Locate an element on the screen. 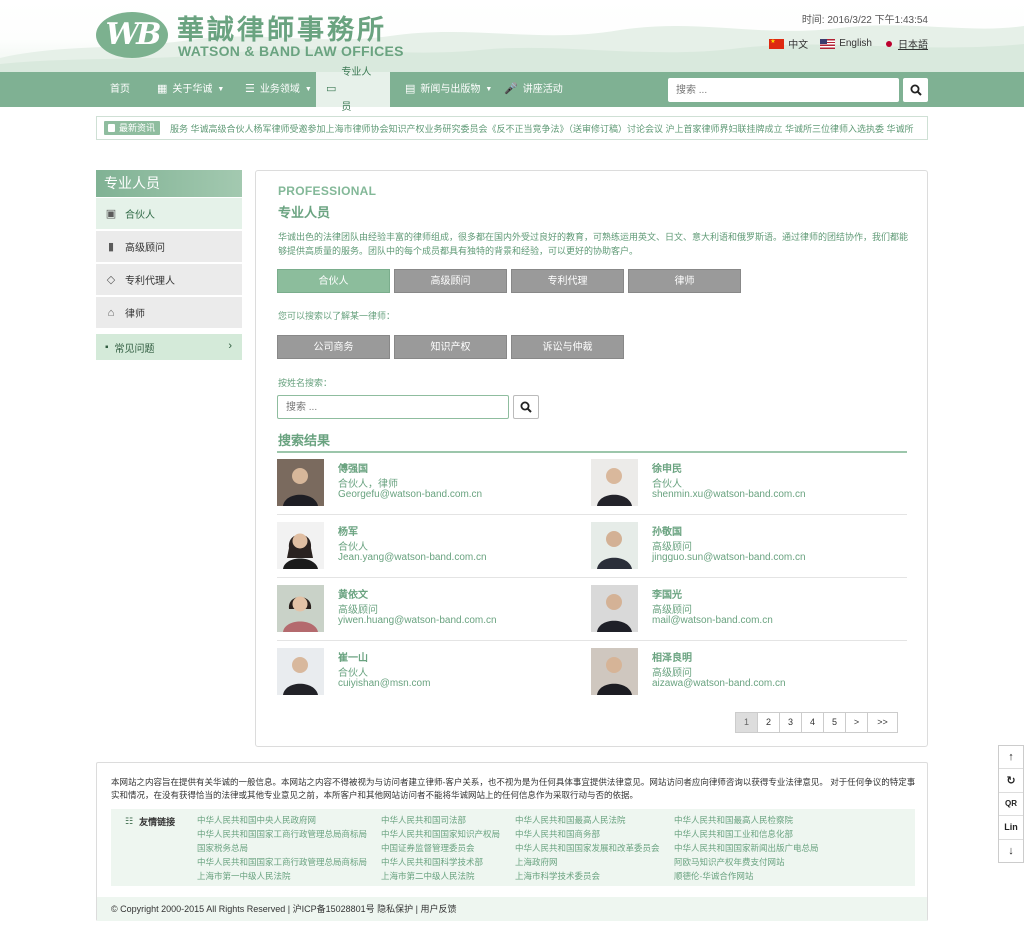  nav-about: ▦ 关于华诚 ▼ is located at coordinates (190, 89).